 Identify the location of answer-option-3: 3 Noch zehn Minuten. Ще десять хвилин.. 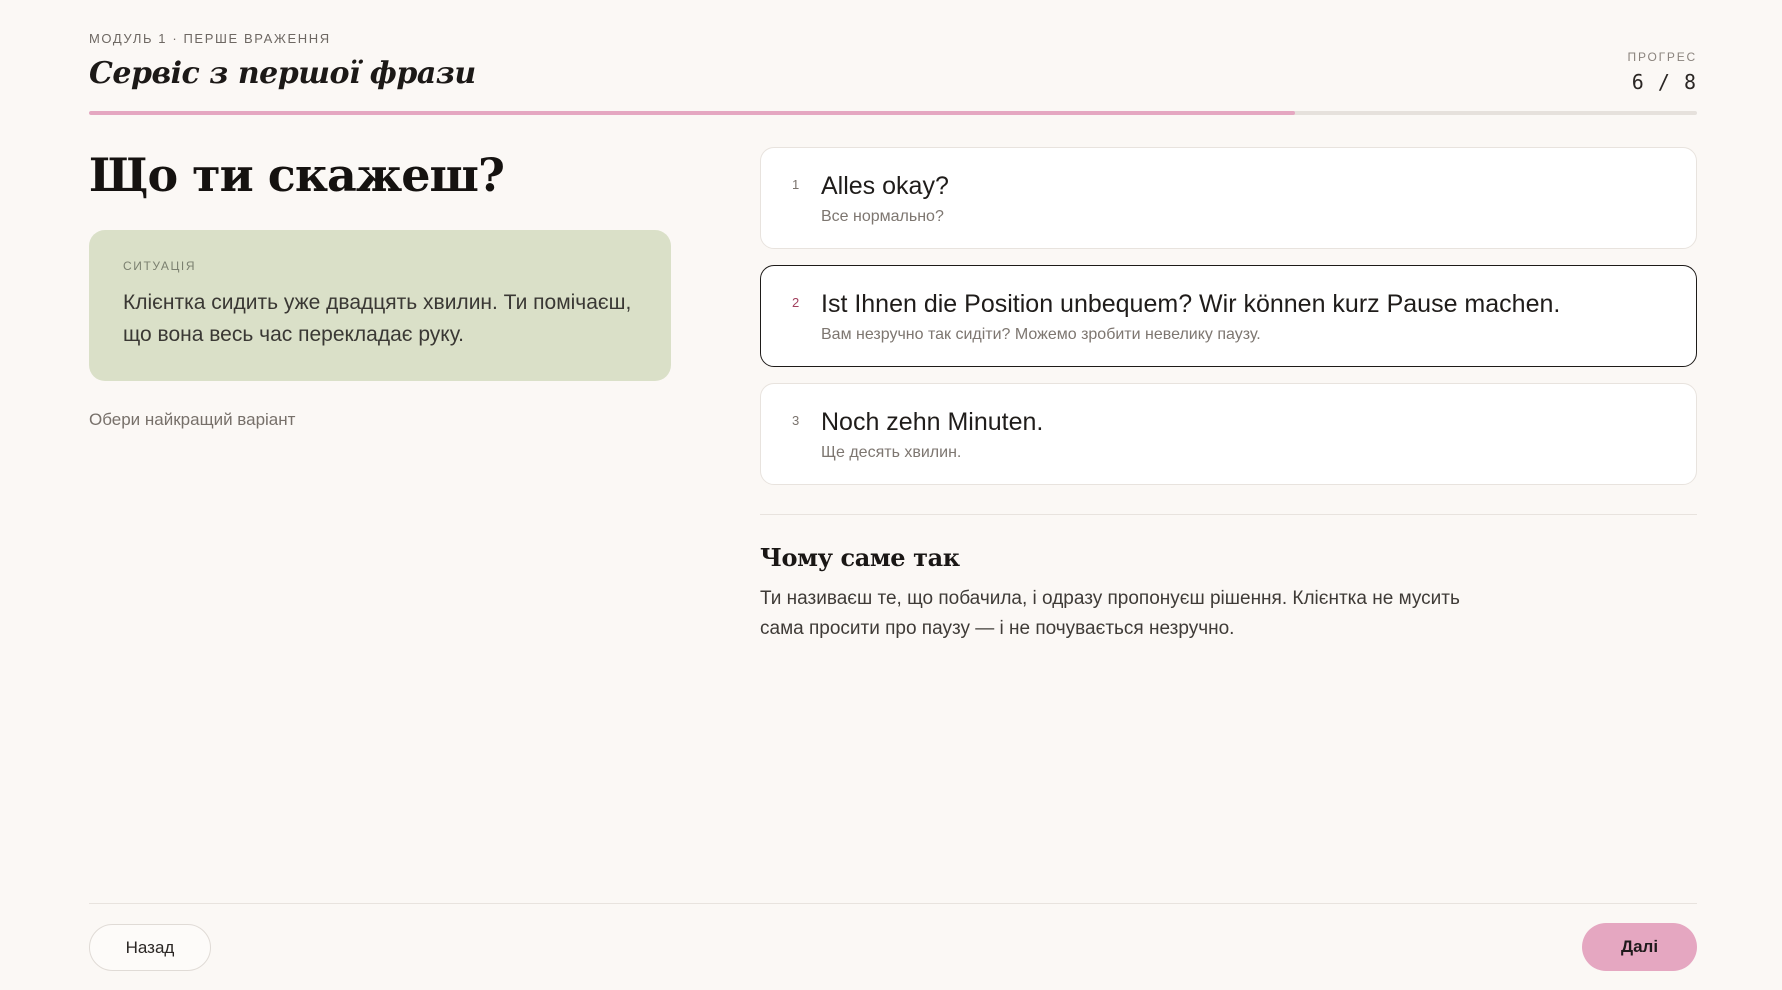
(1228, 434).